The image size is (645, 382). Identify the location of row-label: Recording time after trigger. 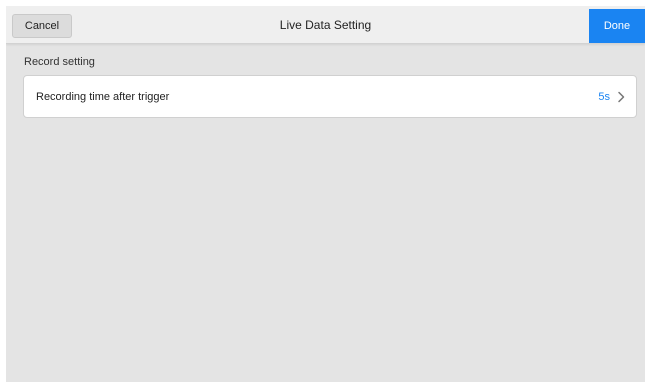
(103, 97).